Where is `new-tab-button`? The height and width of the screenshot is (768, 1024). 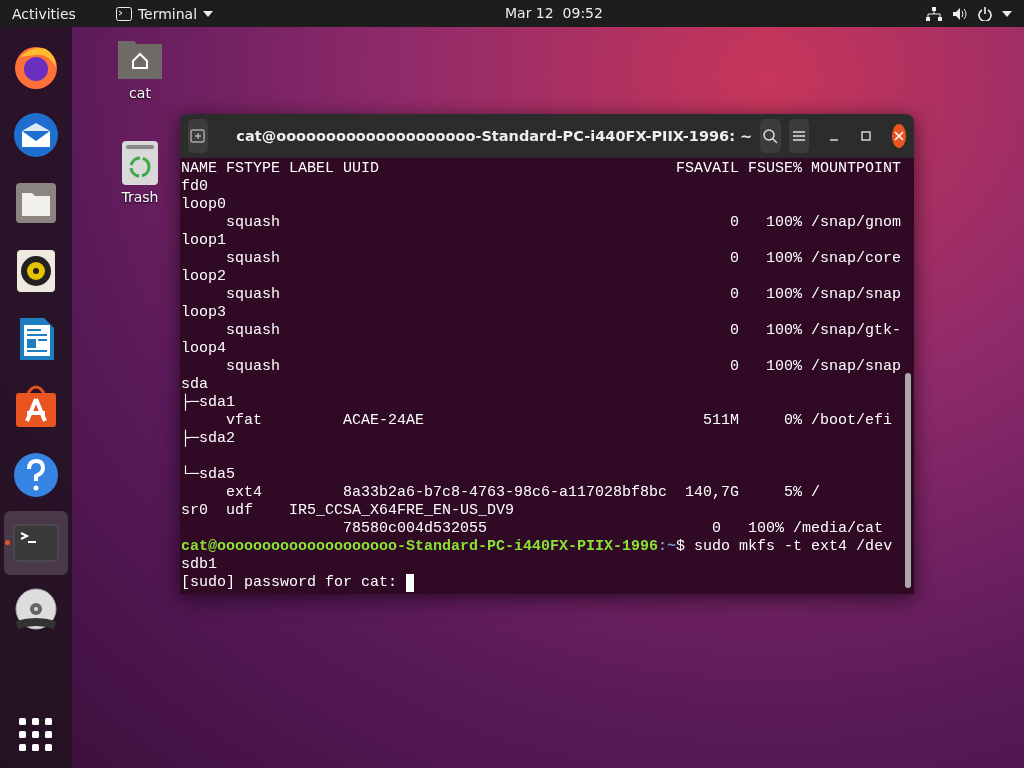
new-tab-button is located at coordinates (198, 136).